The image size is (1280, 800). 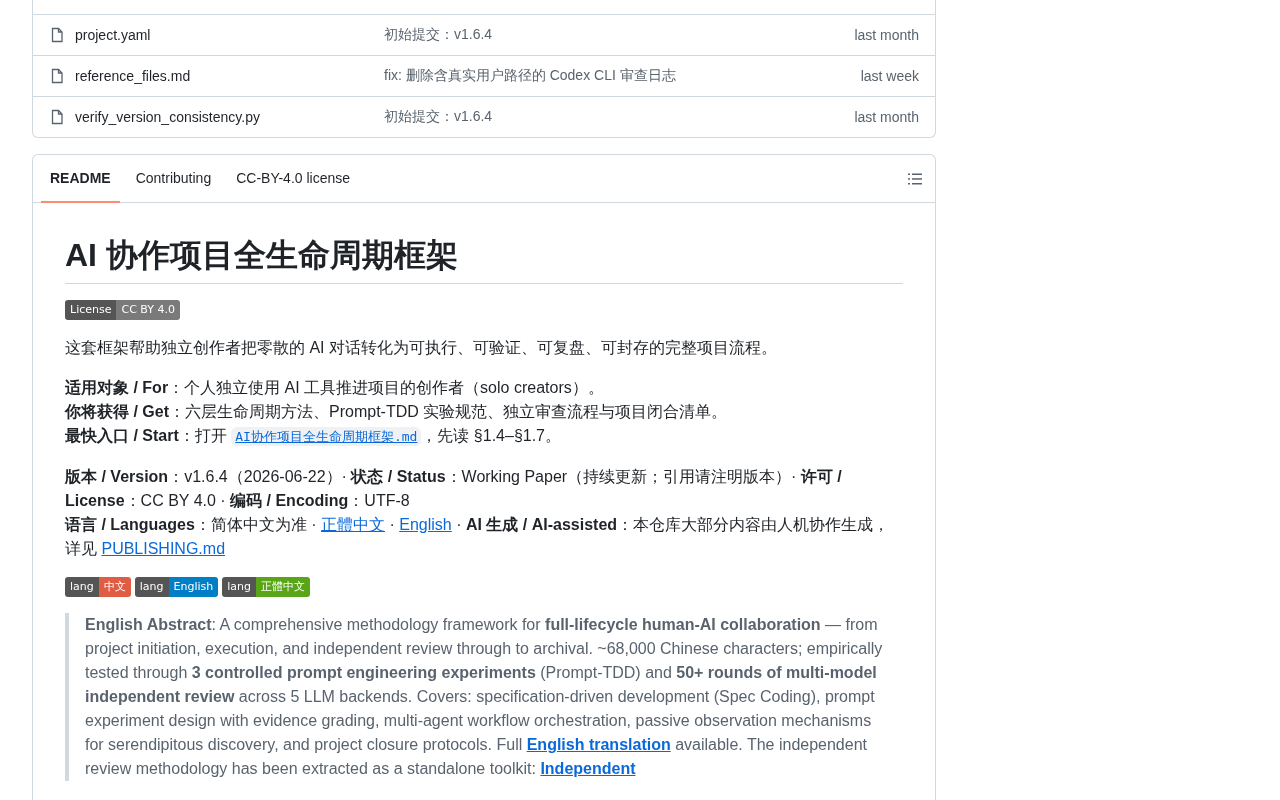 I want to click on paragraph: 适用对象 / For：个人独立使用 AI 工具推进项目的创作者（solo creators）。 你将获得 / Get：六层生命周期方法、Prompt-TDD 实验规范、独立审查流程与项目闭合清单。 最快入口 / Start：打开 AI协作项目全生命周期框架.md ，先读 §1.4–§1.7。, so click(x=397, y=413).